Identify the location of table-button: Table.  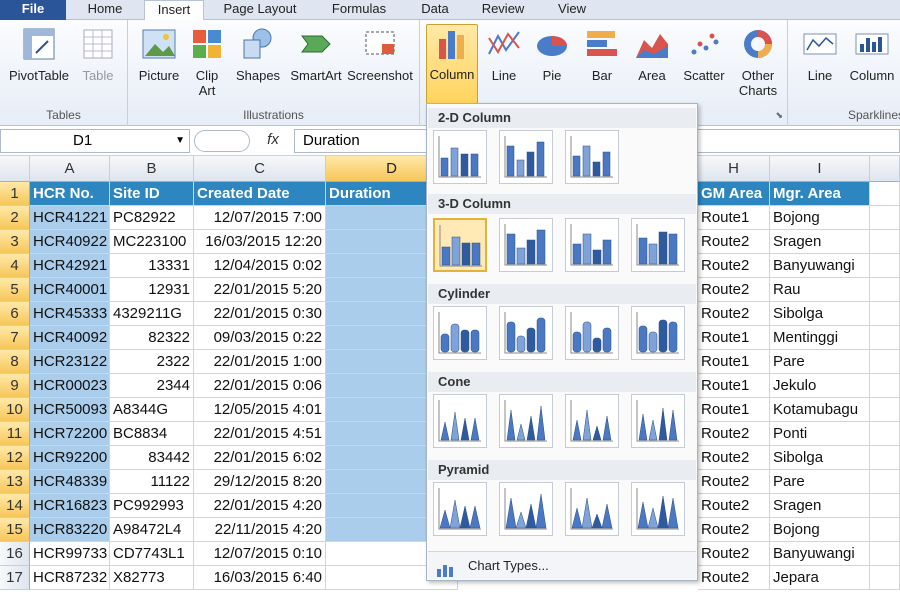
(98, 54).